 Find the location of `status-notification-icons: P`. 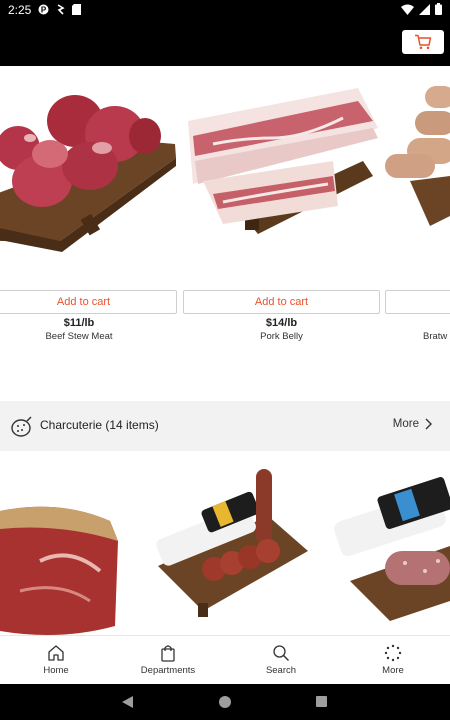

status-notification-icons: P is located at coordinates (59, 9).